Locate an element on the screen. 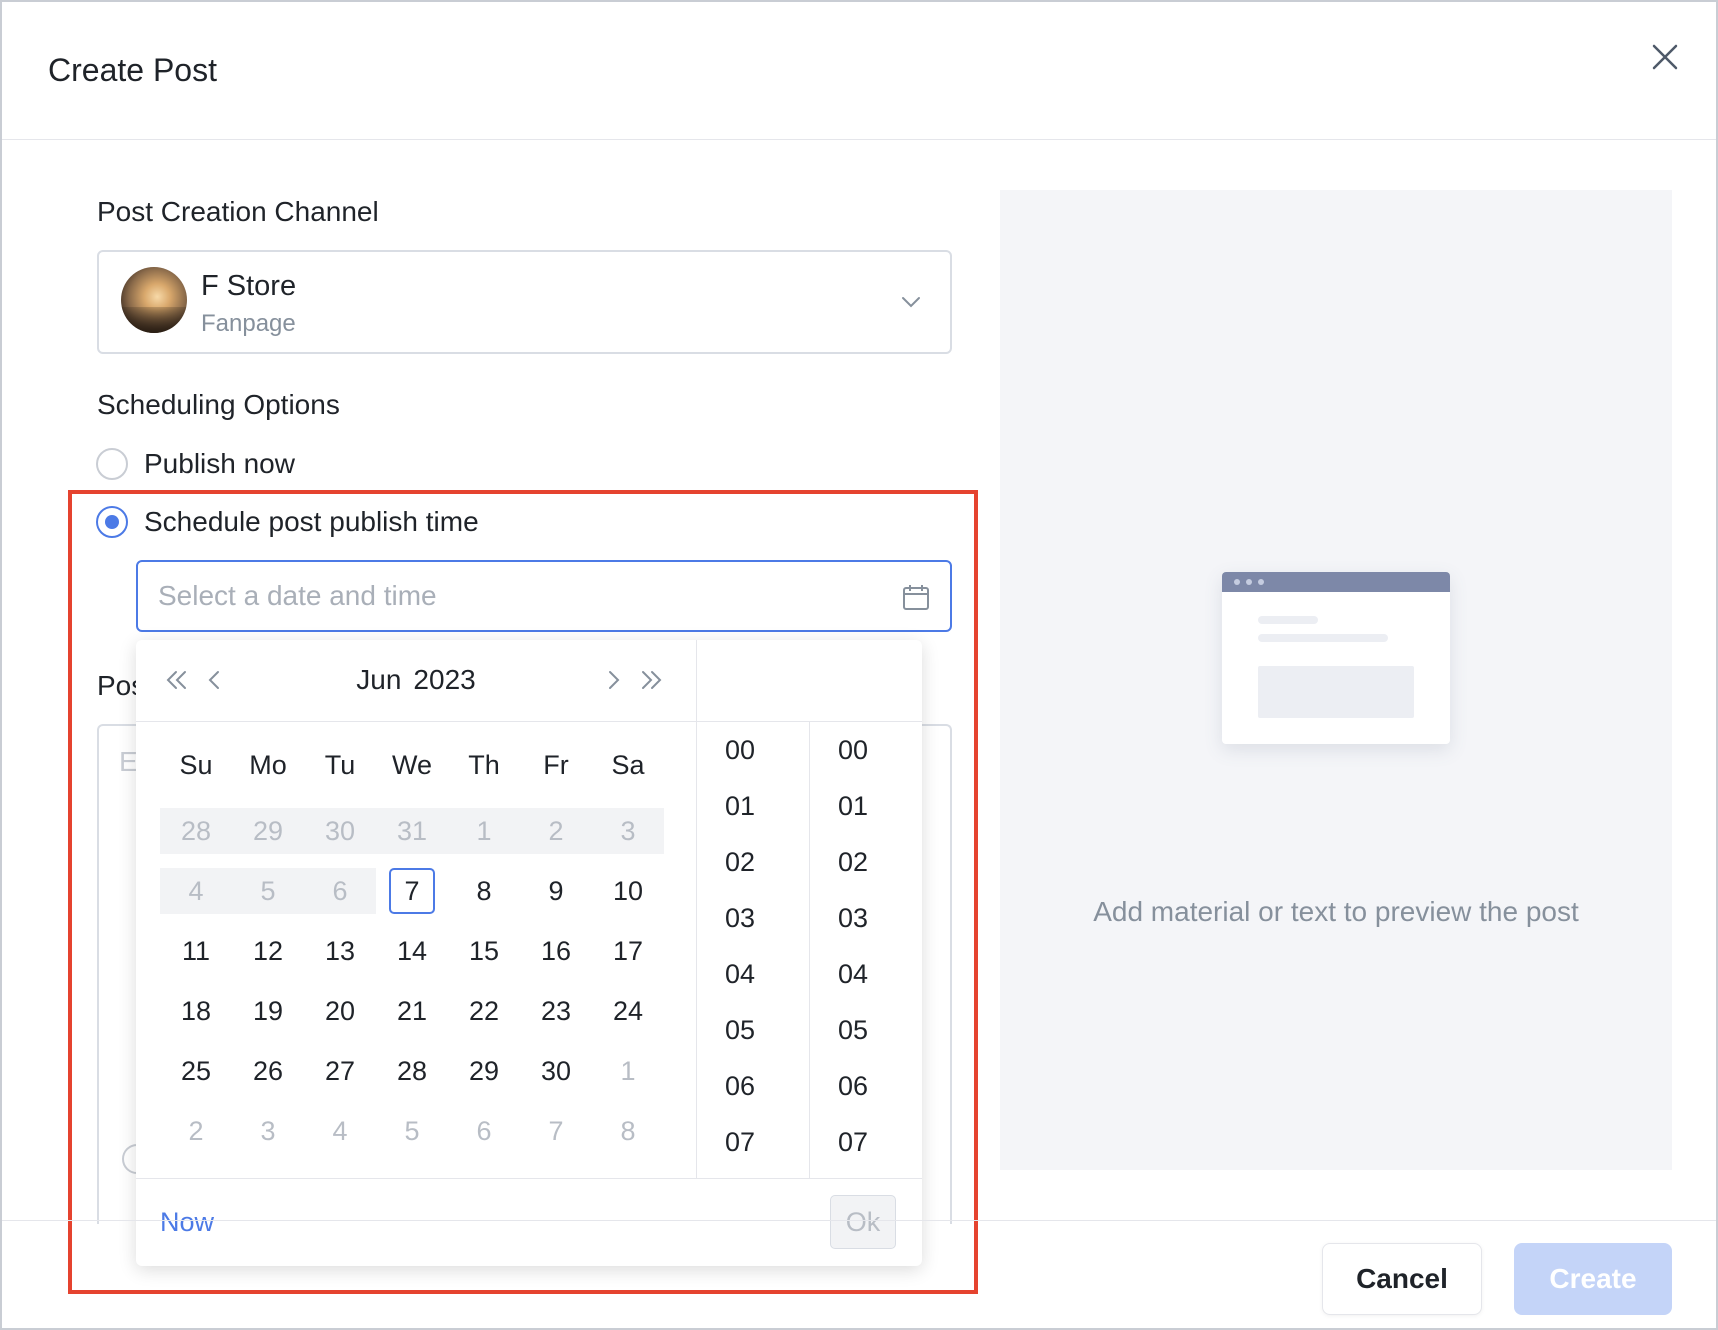 The image size is (1718, 1330). calendar-day: 20 is located at coordinates (340, 1011).